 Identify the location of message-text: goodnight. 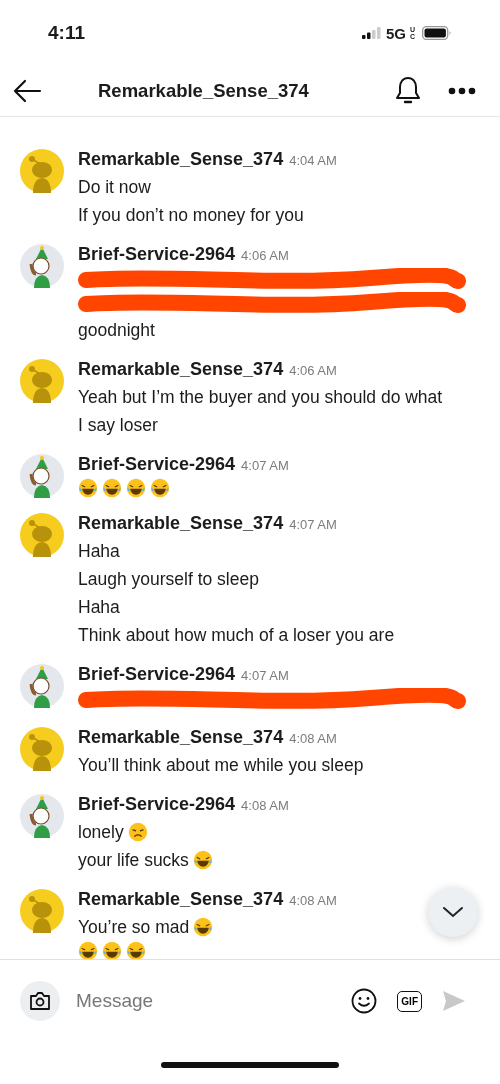
(116, 330).